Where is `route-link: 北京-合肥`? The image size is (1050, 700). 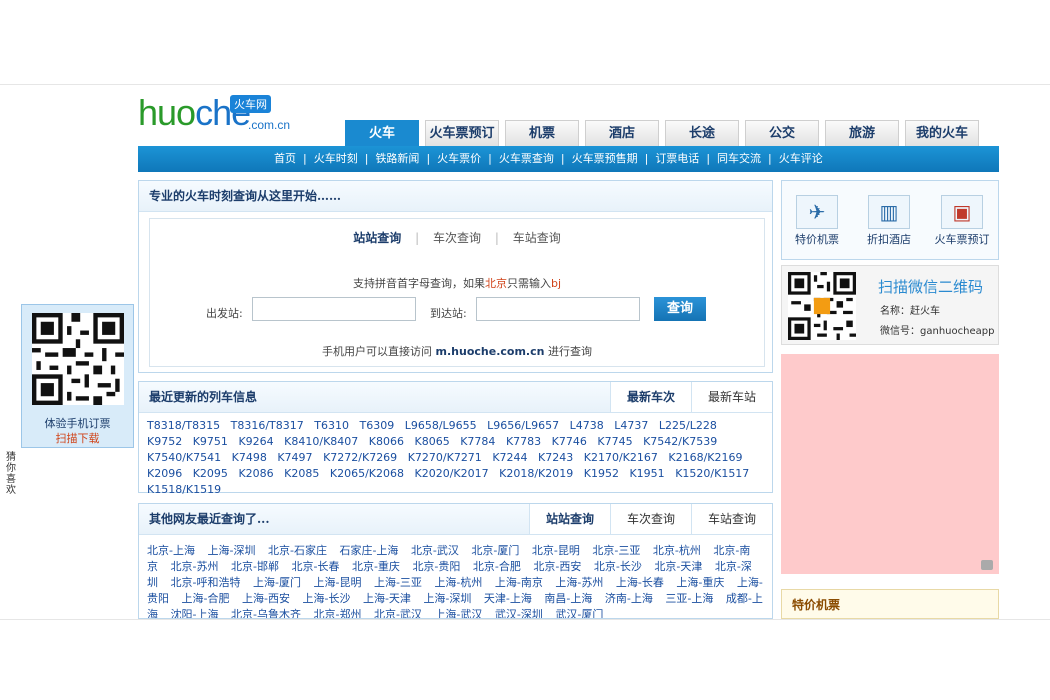
route-link: 北京-合肥 is located at coordinates (497, 566).